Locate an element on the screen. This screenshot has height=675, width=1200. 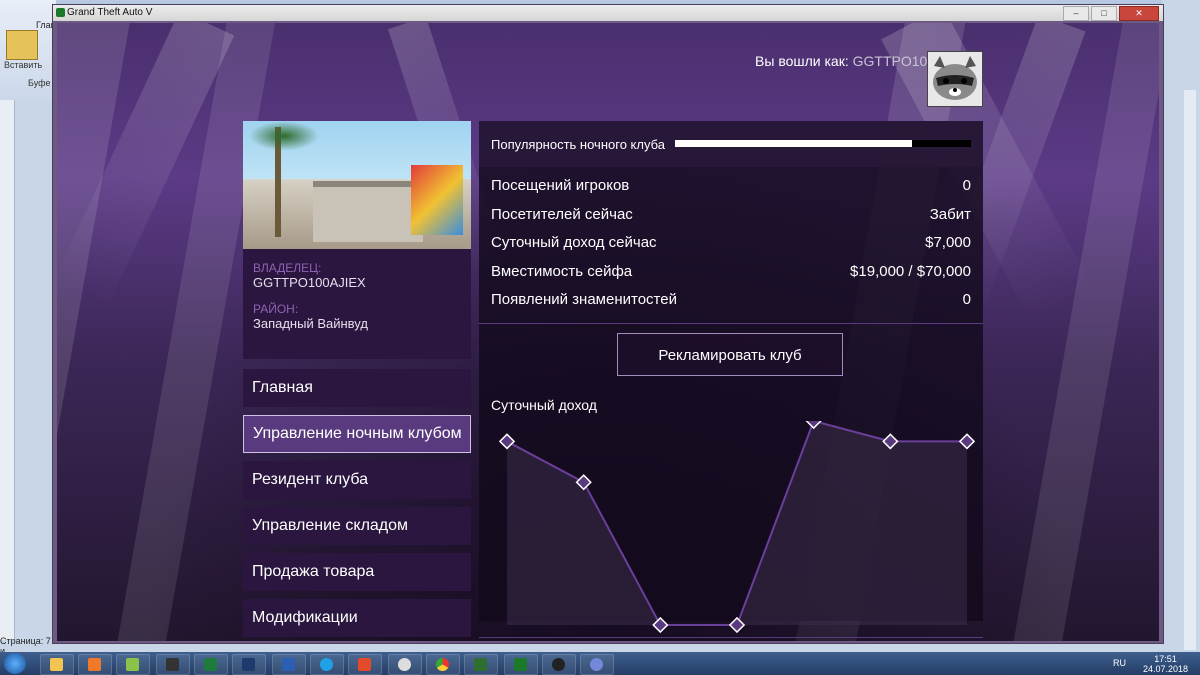
taskbar-terminal is located at coordinates (481, 664).